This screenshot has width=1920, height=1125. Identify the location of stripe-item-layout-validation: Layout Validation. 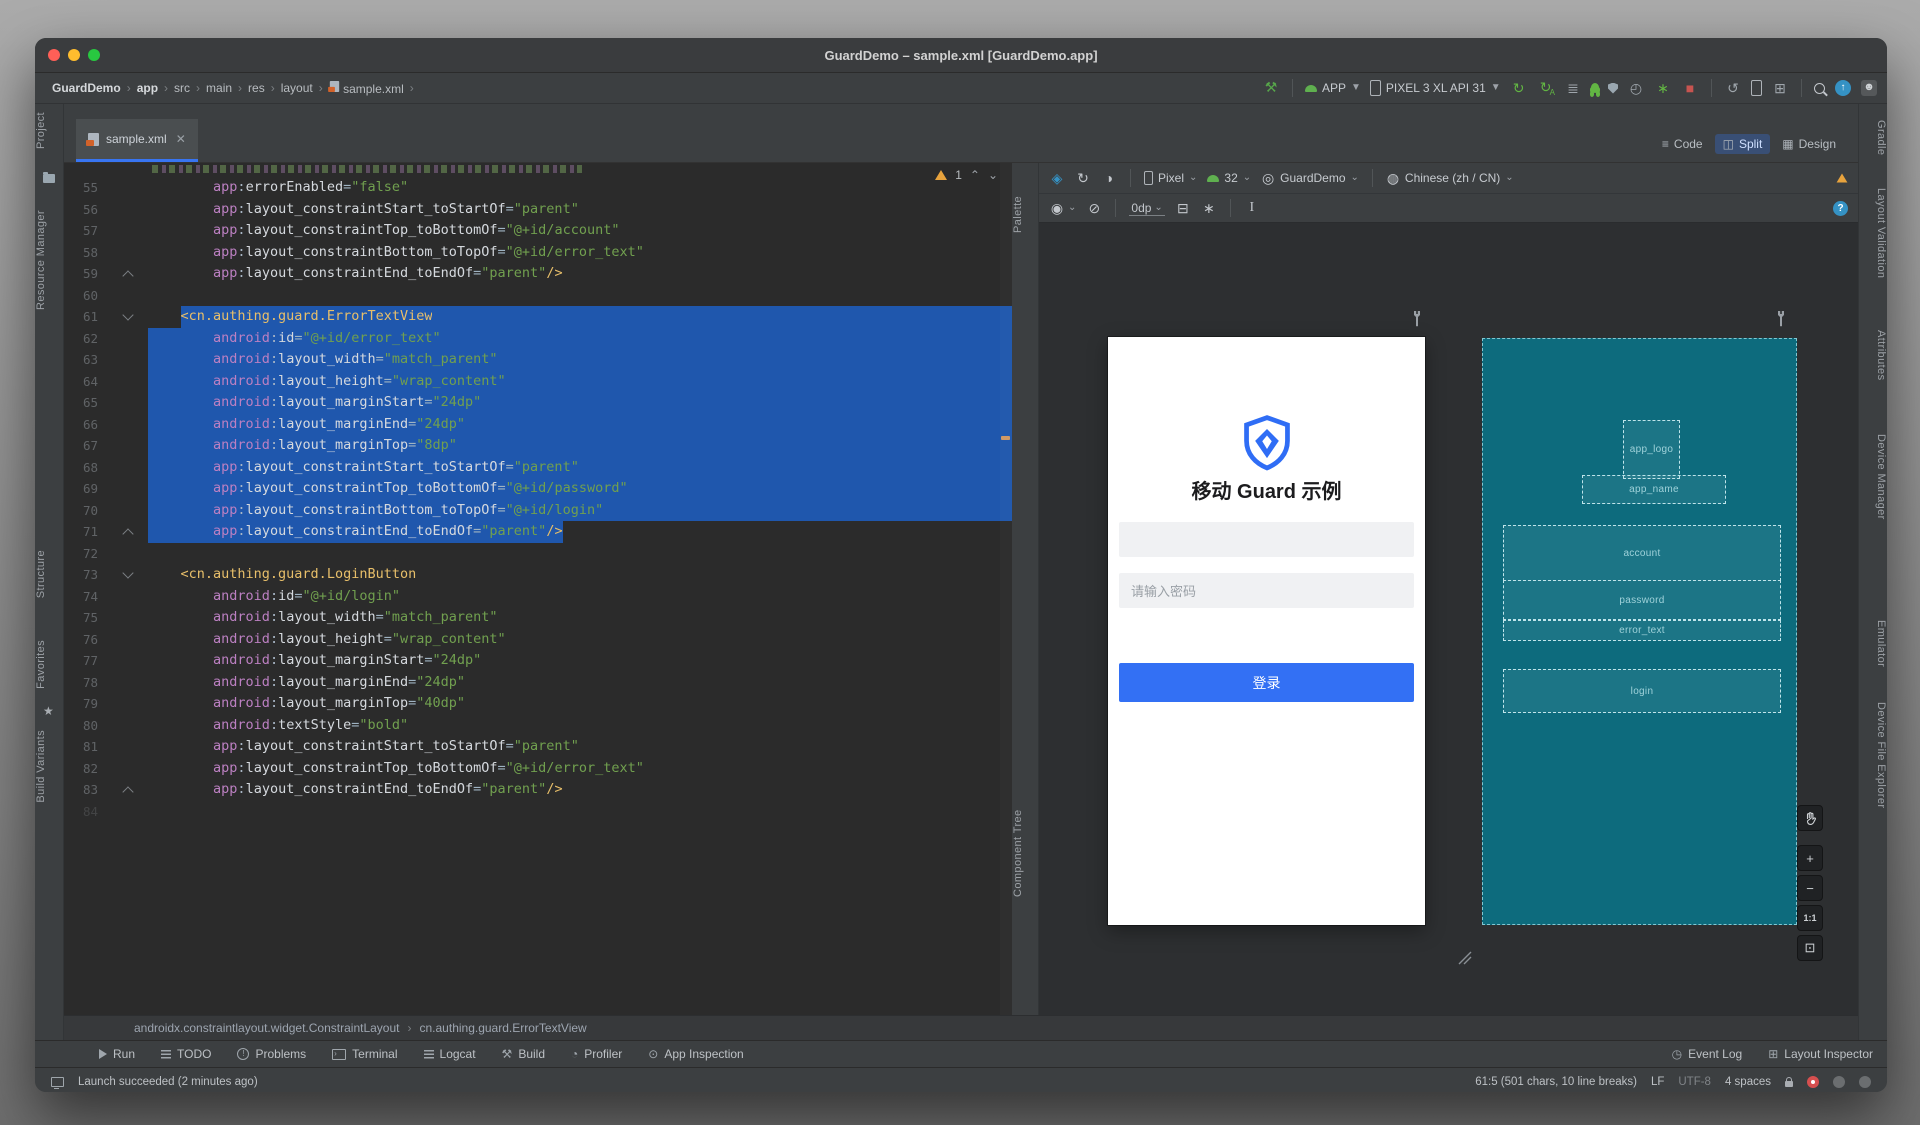
(1873, 233).